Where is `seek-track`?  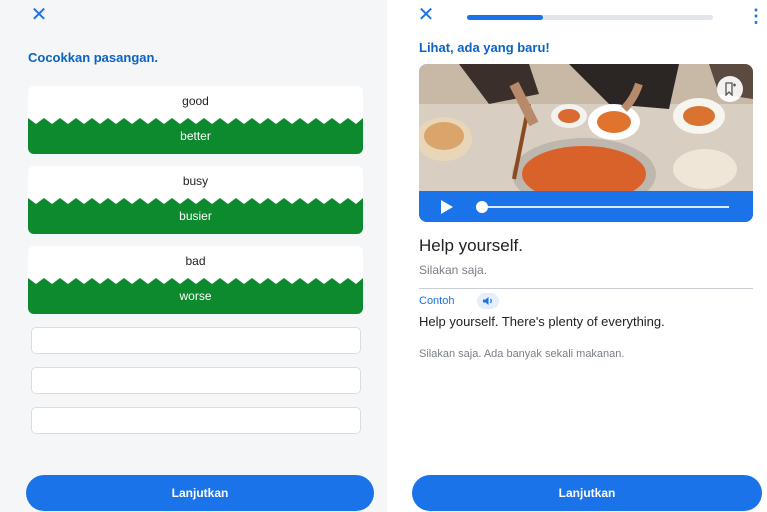
seek-track is located at coordinates (604, 207).